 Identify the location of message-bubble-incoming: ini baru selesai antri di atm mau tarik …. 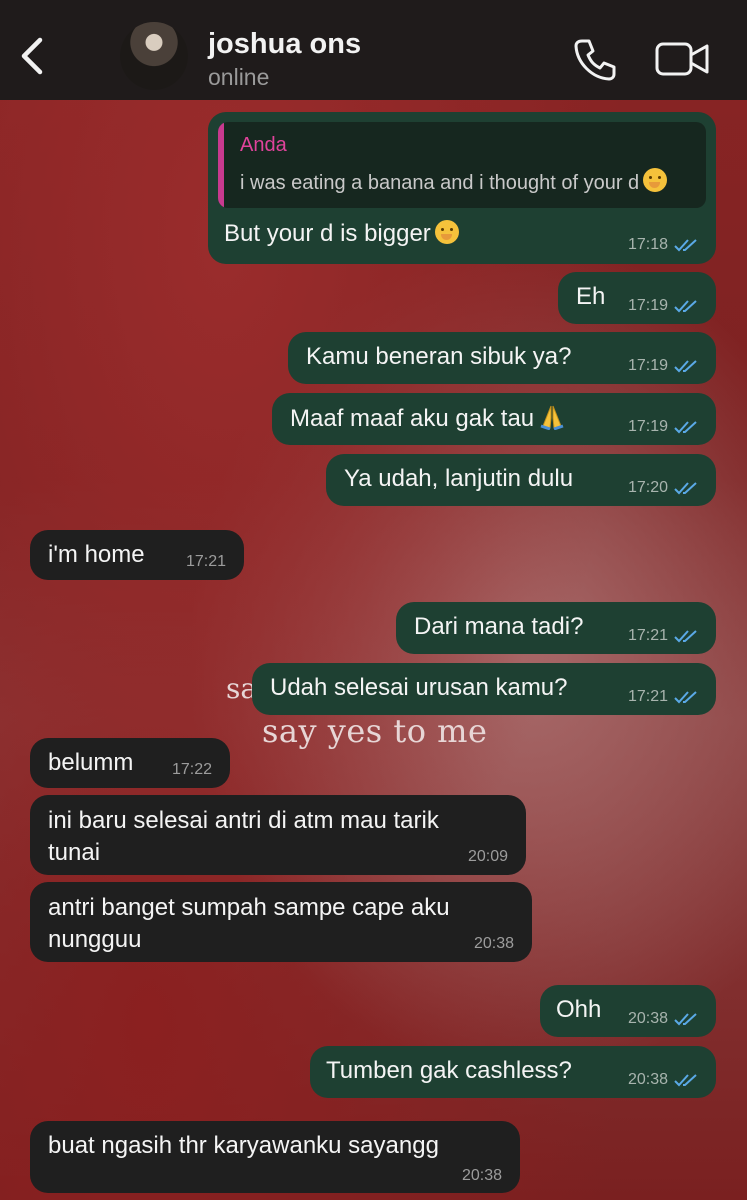
(278, 835).